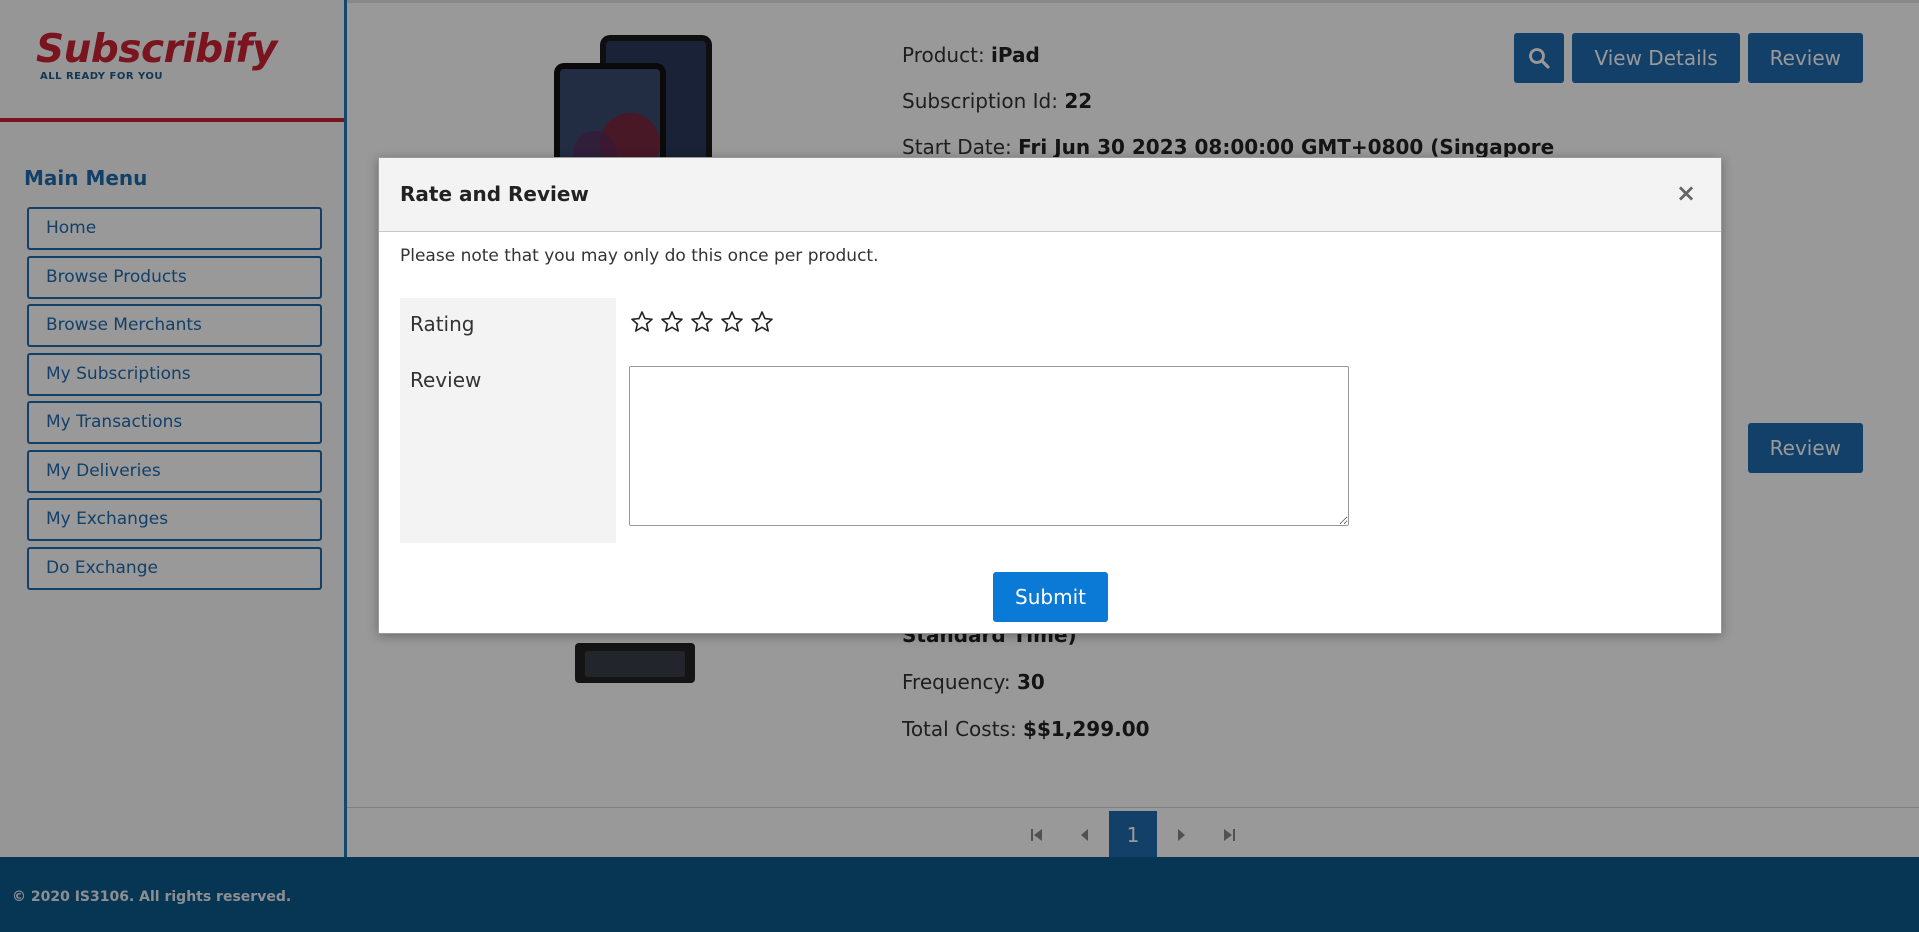  I want to click on review-label: Review, so click(446, 380).